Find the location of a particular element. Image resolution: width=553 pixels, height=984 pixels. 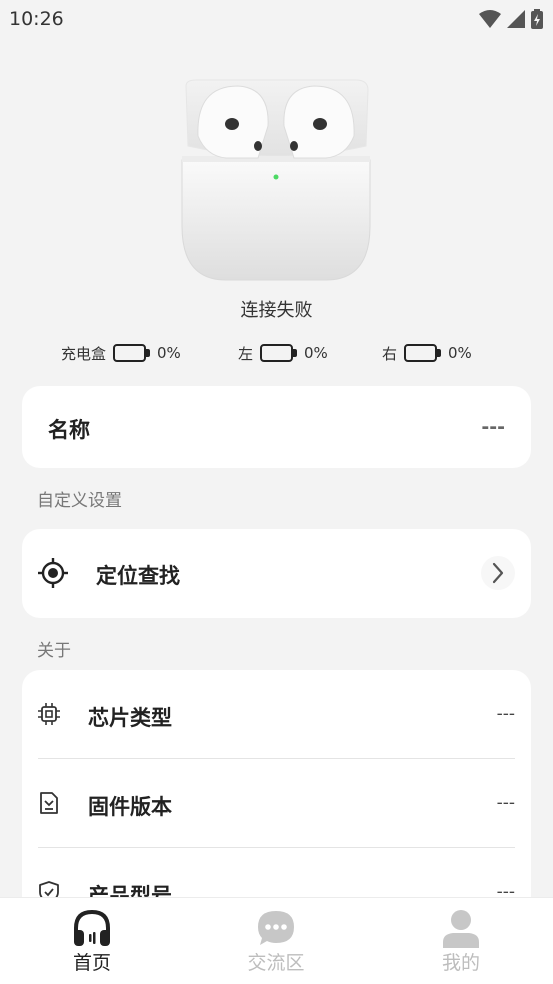

status-icons is located at coordinates (511, 19).